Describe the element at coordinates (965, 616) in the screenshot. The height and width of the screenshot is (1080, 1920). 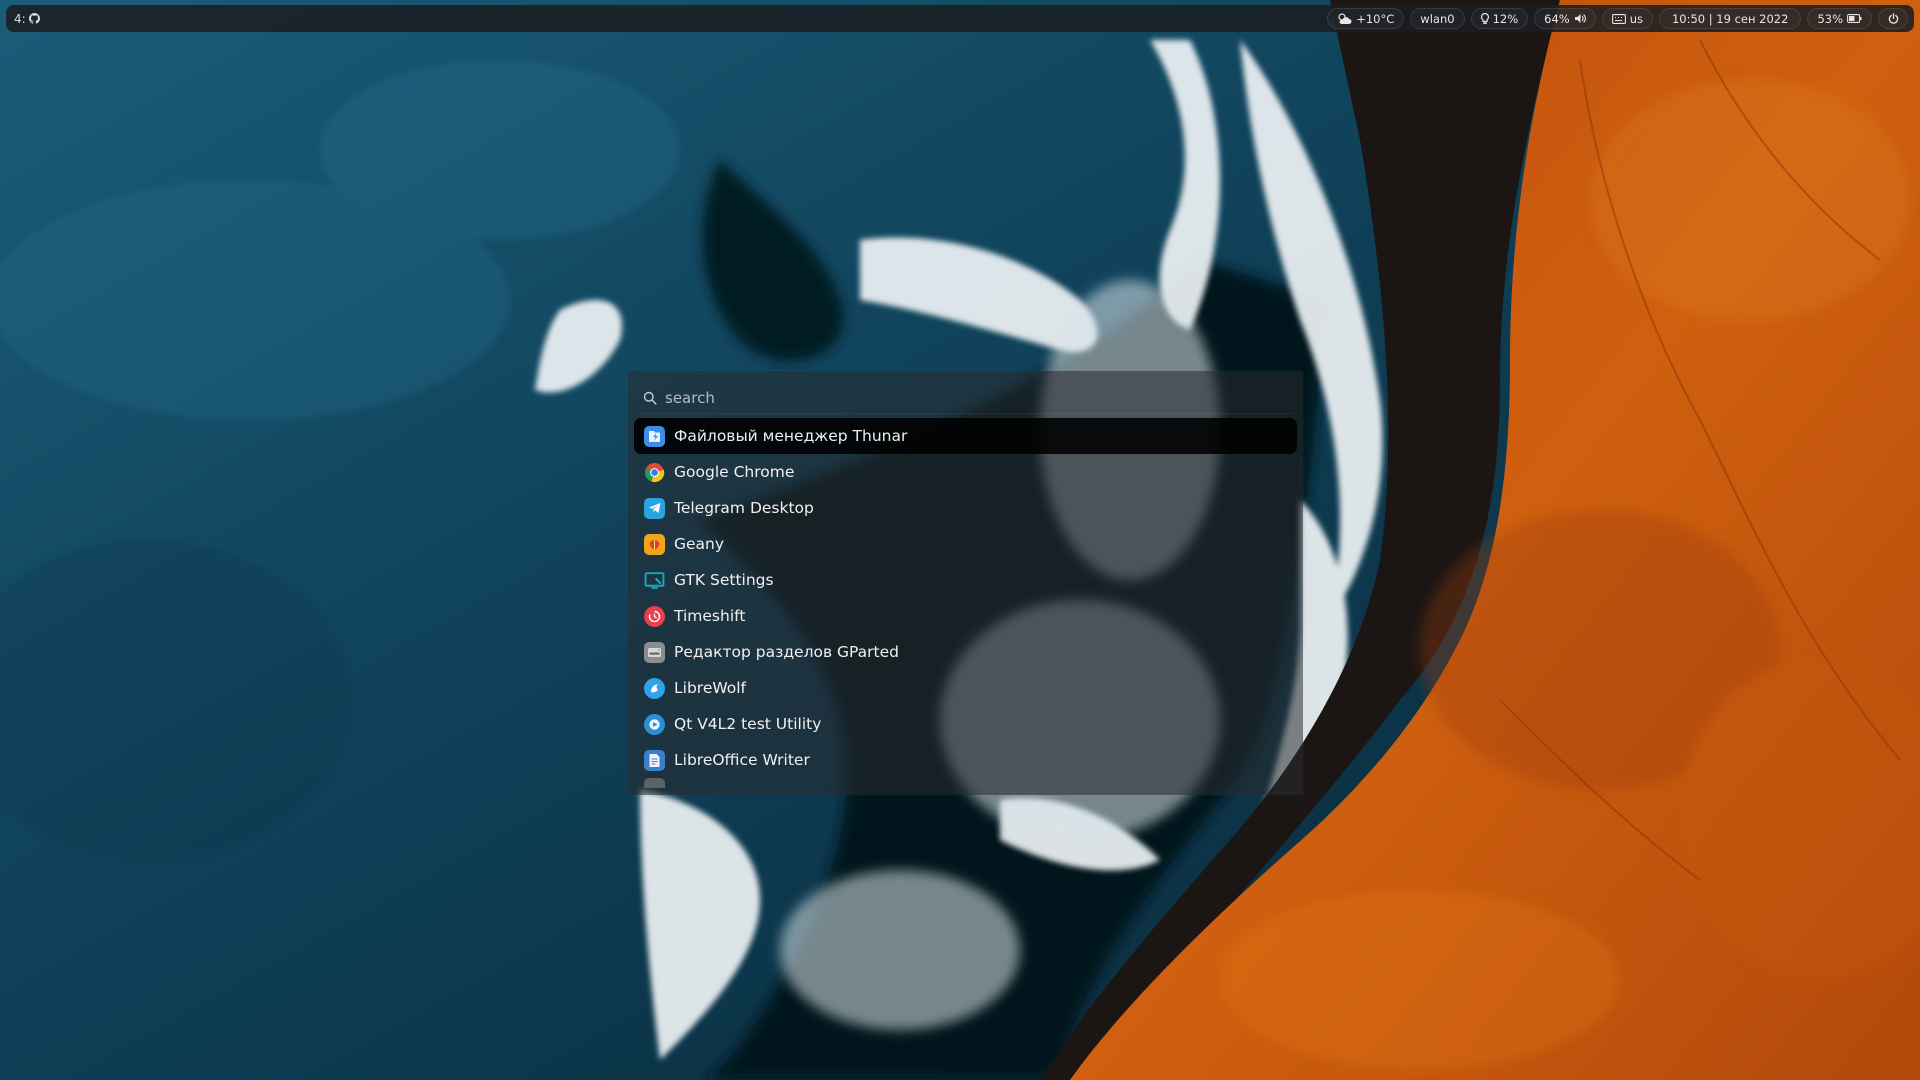
I see `app-item-timeshift: Timeshift` at that location.